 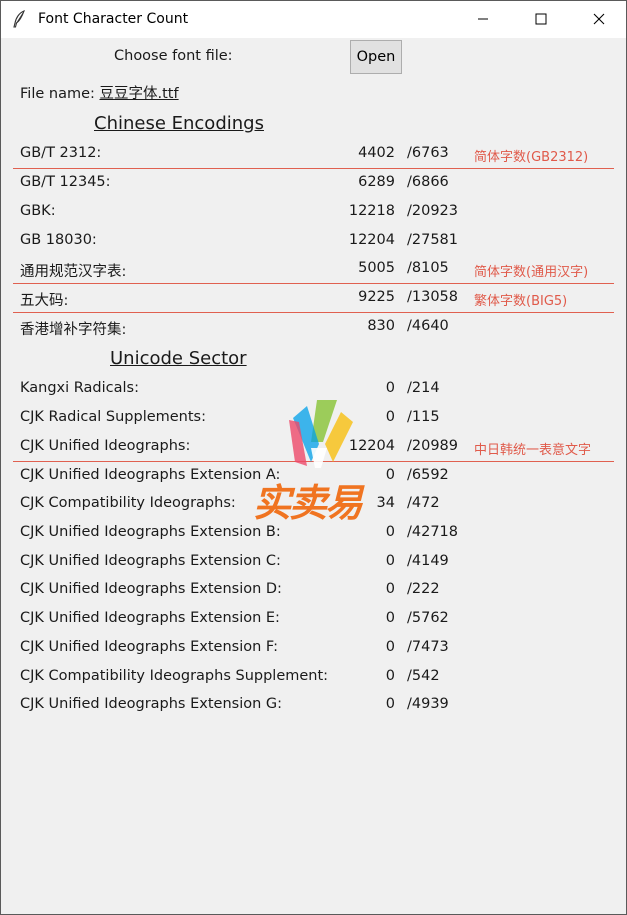 I want to click on encoding-total: /13058, so click(x=433, y=297).